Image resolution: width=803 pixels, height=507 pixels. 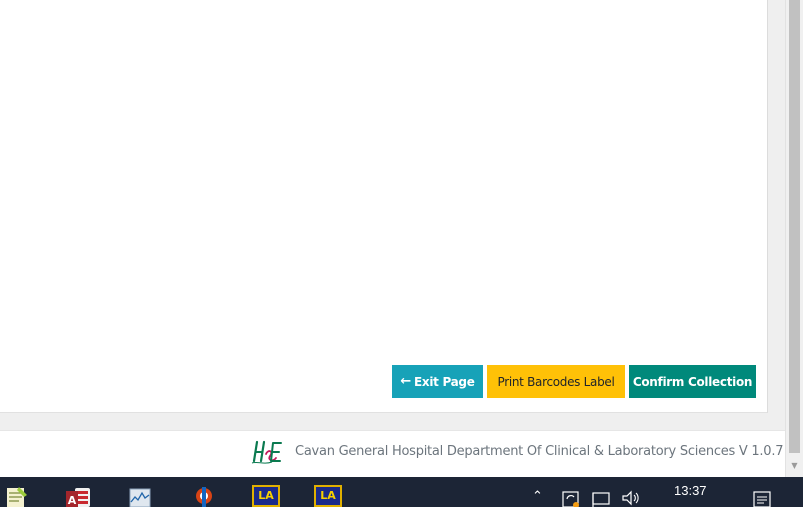 I want to click on notifications-icon, so click(x=763, y=498).